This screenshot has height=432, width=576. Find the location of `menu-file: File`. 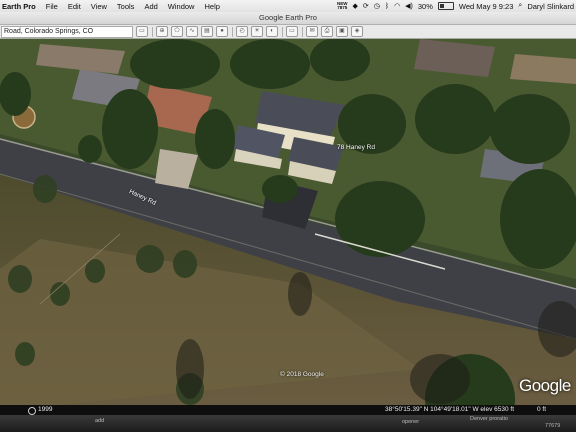

menu-file: File is located at coordinates (52, 6).